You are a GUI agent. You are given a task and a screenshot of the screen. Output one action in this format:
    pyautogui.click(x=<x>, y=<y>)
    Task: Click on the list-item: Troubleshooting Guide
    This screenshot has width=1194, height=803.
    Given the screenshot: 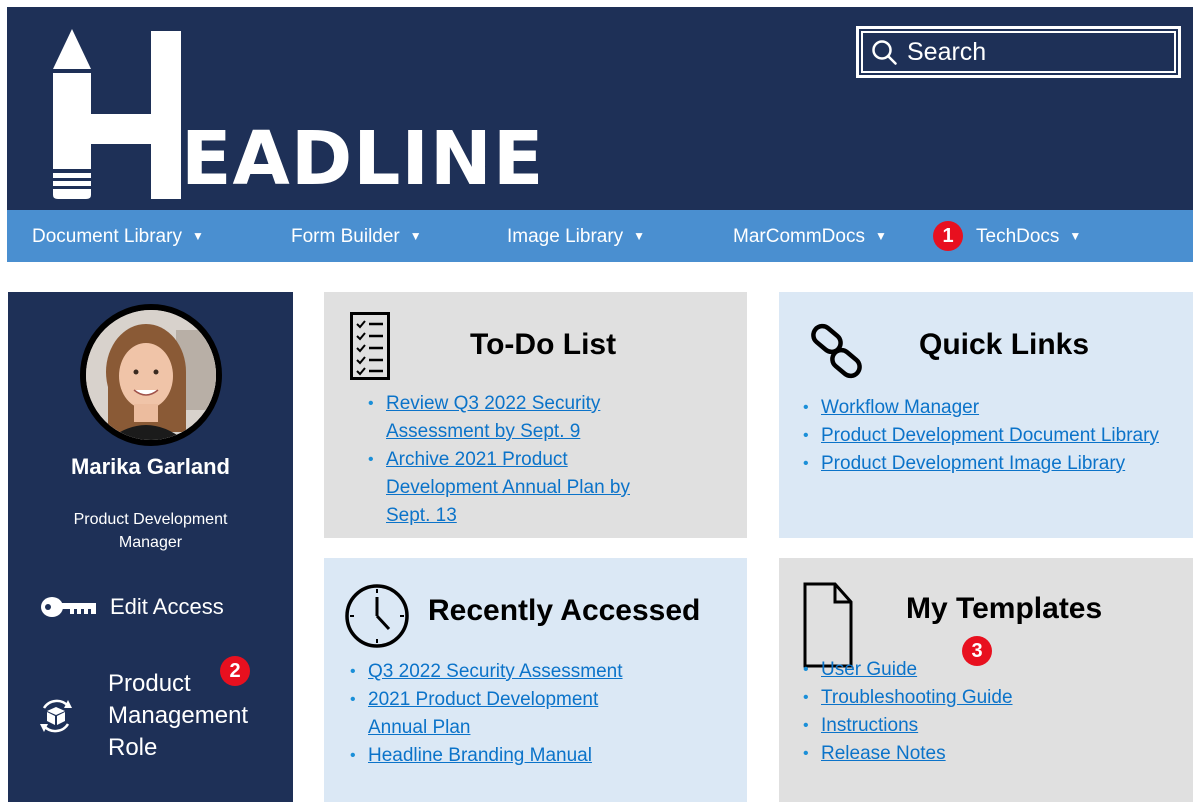 What is the action you would take?
    pyautogui.click(x=989, y=698)
    